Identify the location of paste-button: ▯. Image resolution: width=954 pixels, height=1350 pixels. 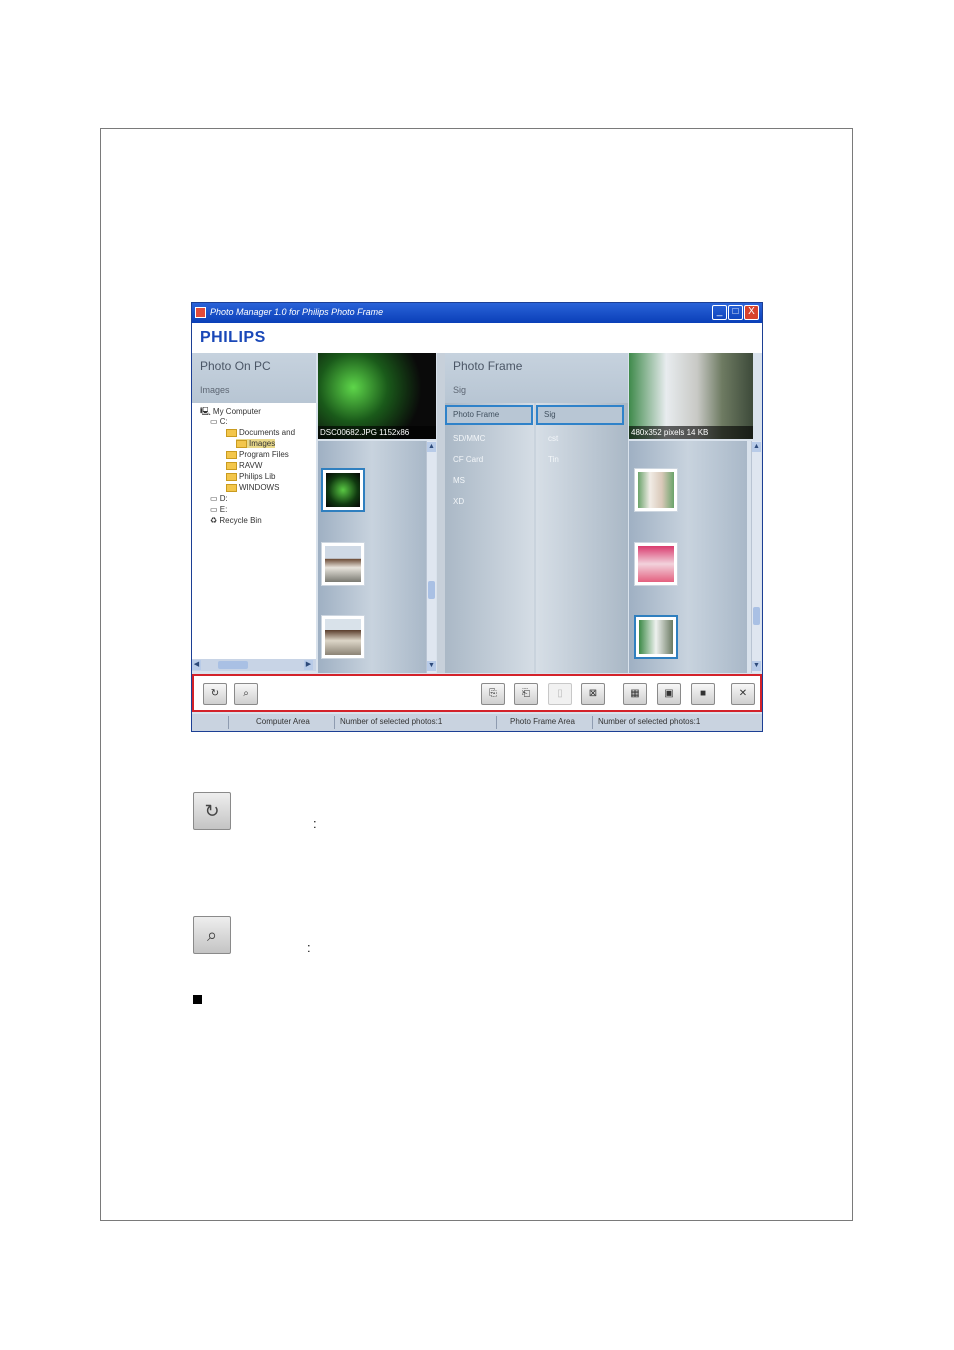
(560, 694).